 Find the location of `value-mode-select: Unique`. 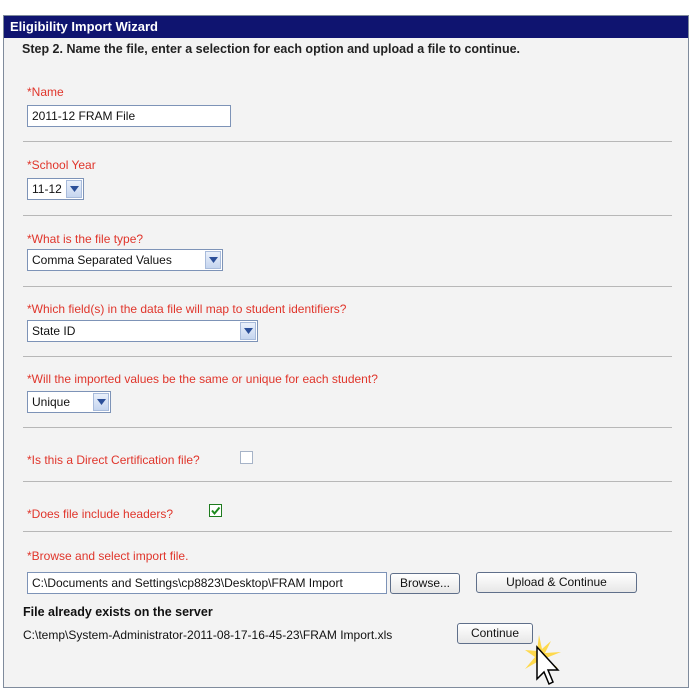

value-mode-select: Unique is located at coordinates (69, 402).